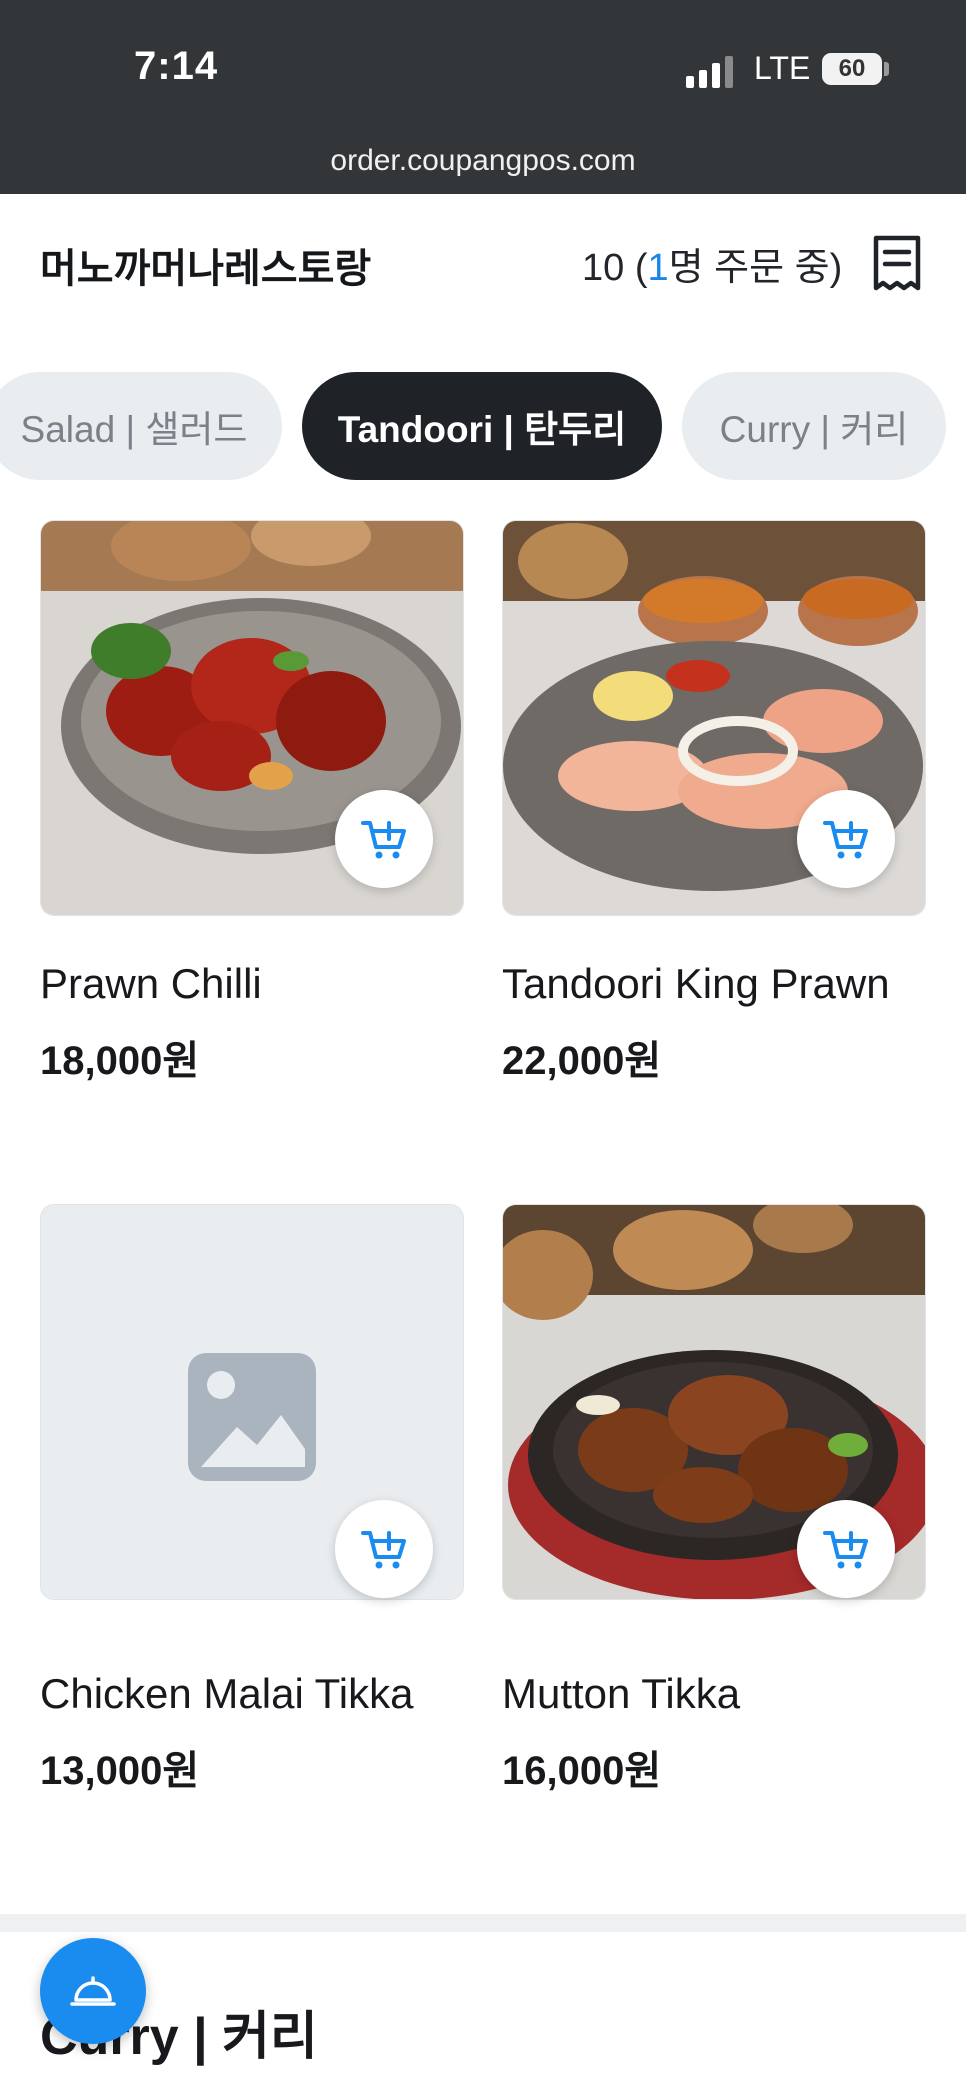  What do you see at coordinates (709, 72) in the screenshot?
I see `signal-icon` at bounding box center [709, 72].